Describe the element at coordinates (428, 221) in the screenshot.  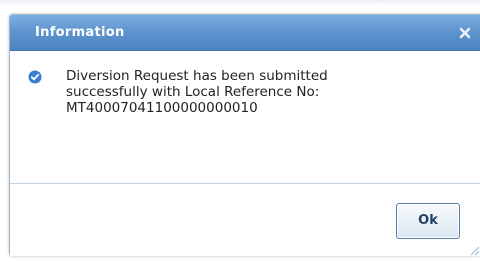
I see `ok-button: Ok` at that location.